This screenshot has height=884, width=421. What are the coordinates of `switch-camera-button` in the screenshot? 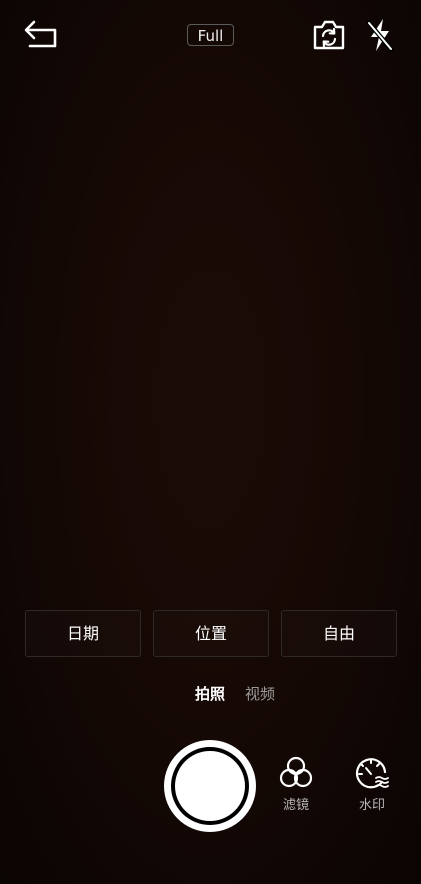 It's located at (329, 35).